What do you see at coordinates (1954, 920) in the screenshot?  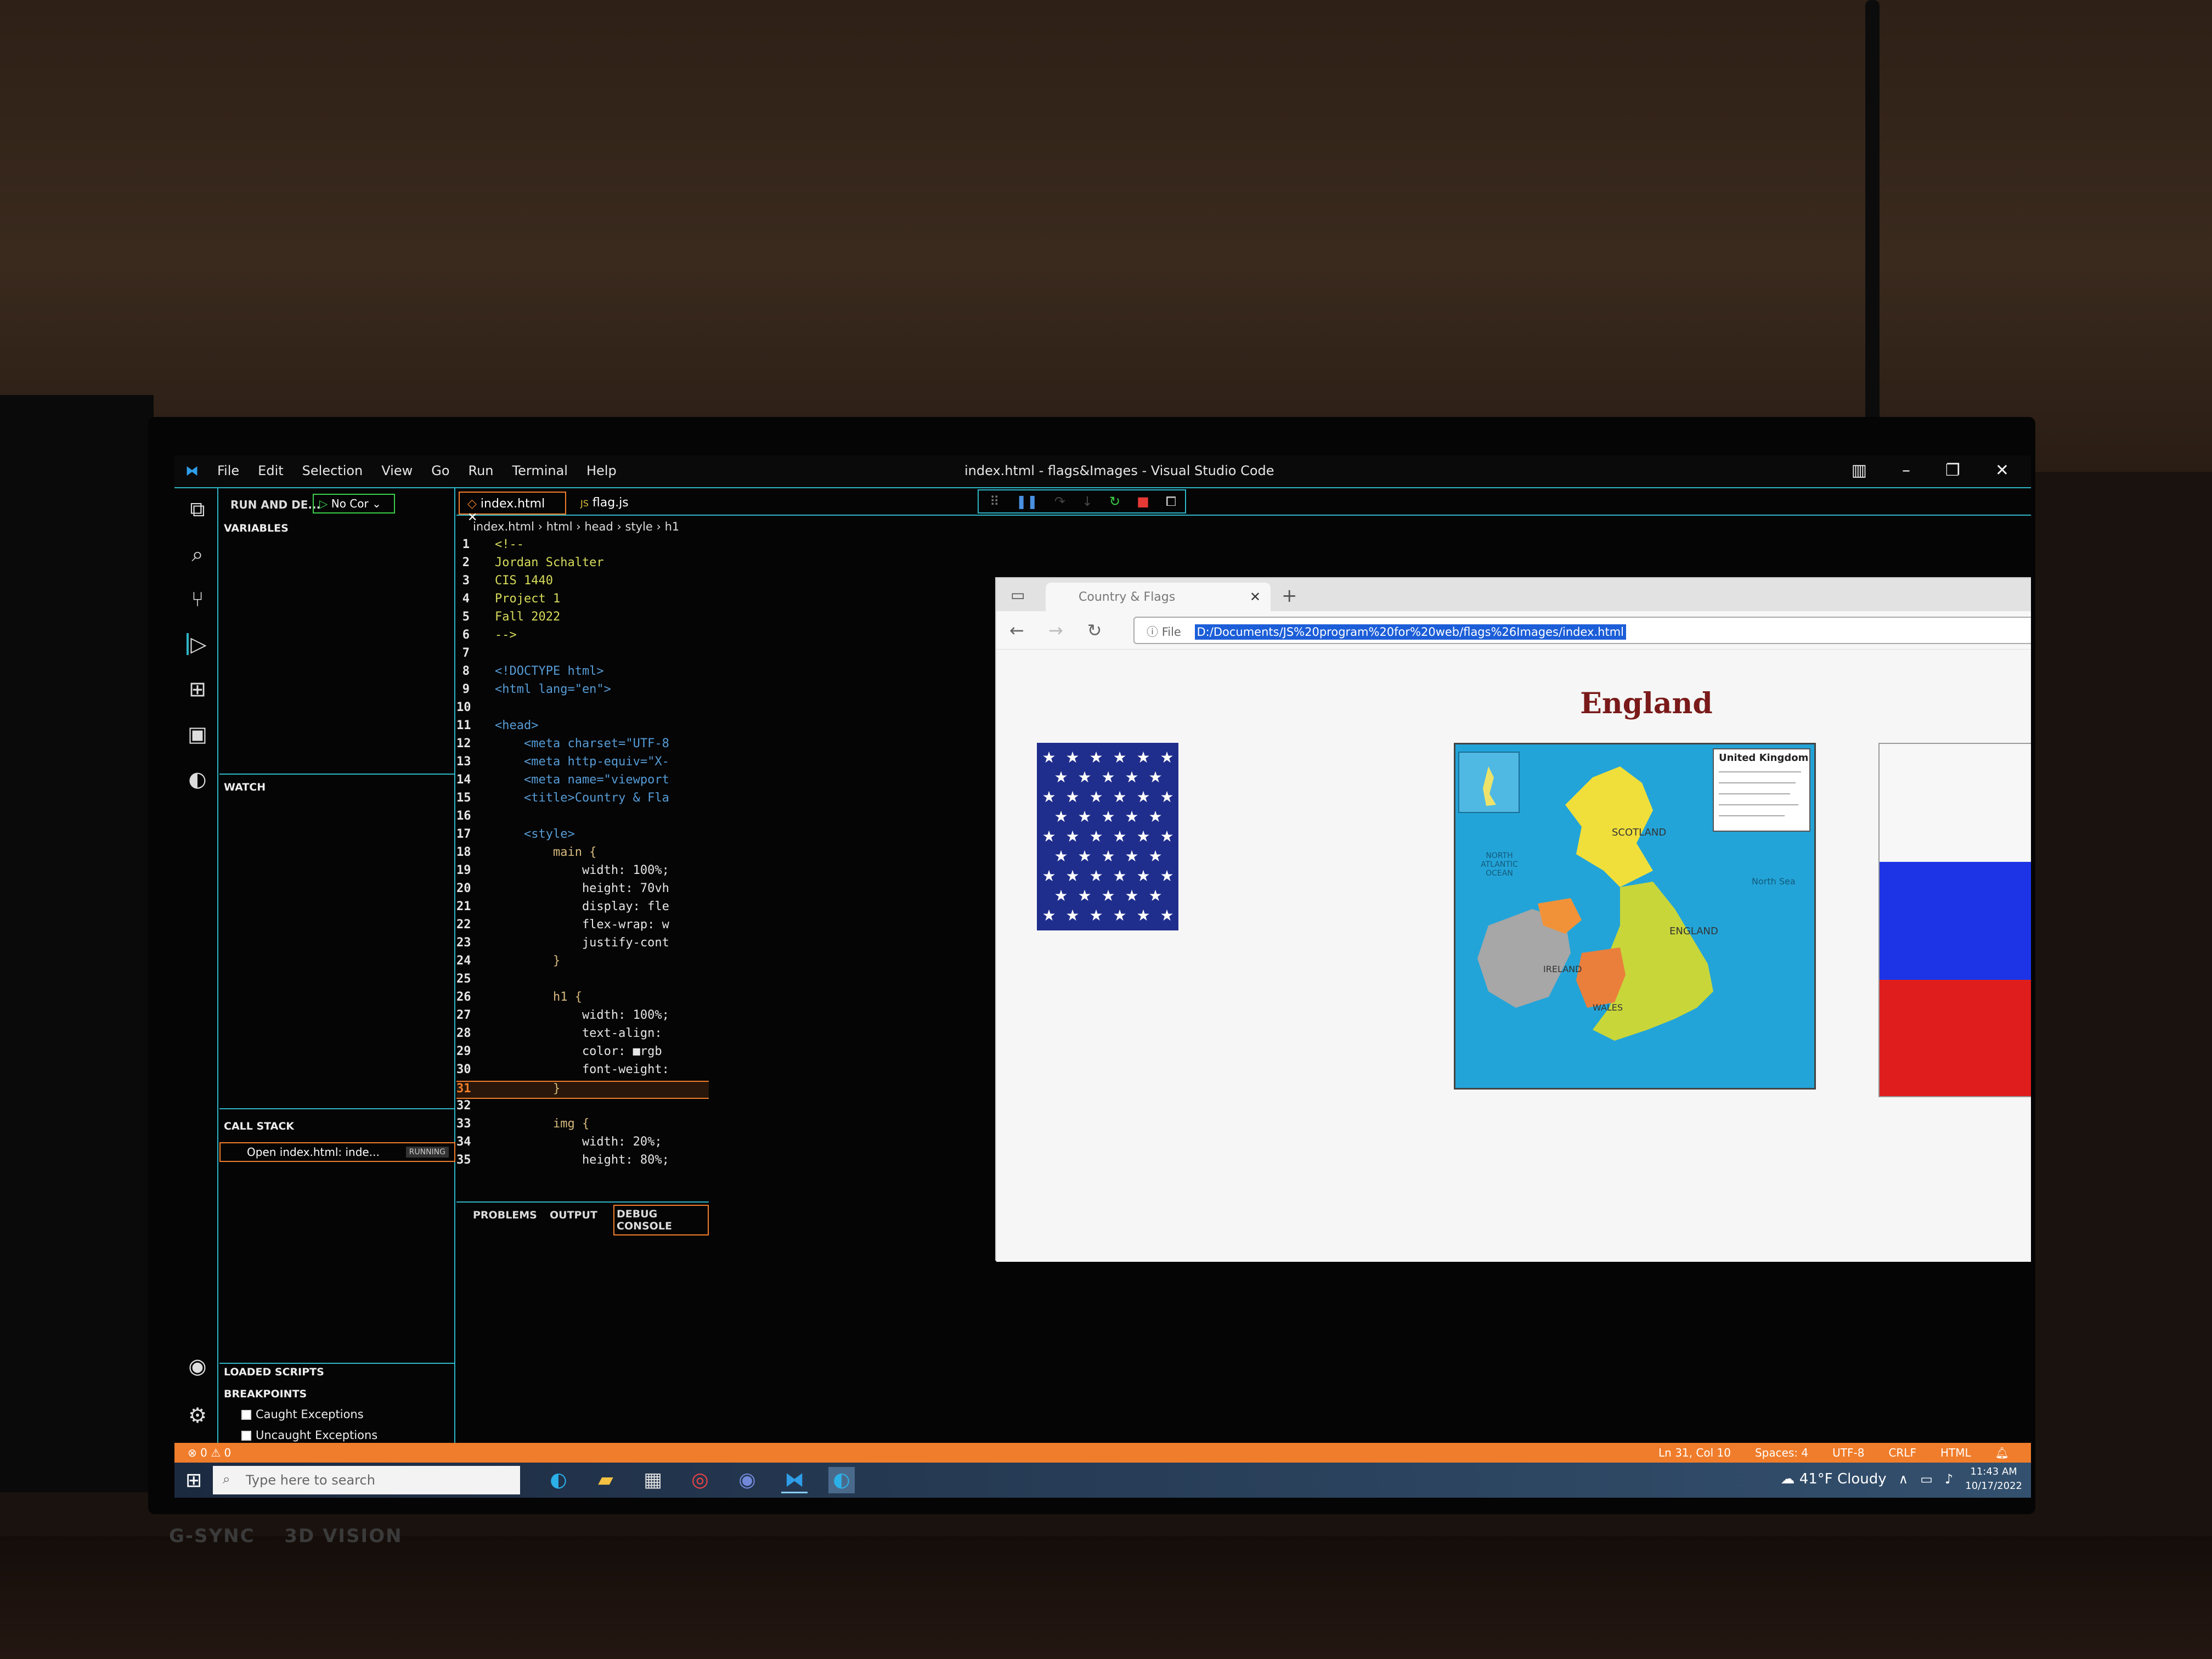 I see `russia-flag-image` at bounding box center [1954, 920].